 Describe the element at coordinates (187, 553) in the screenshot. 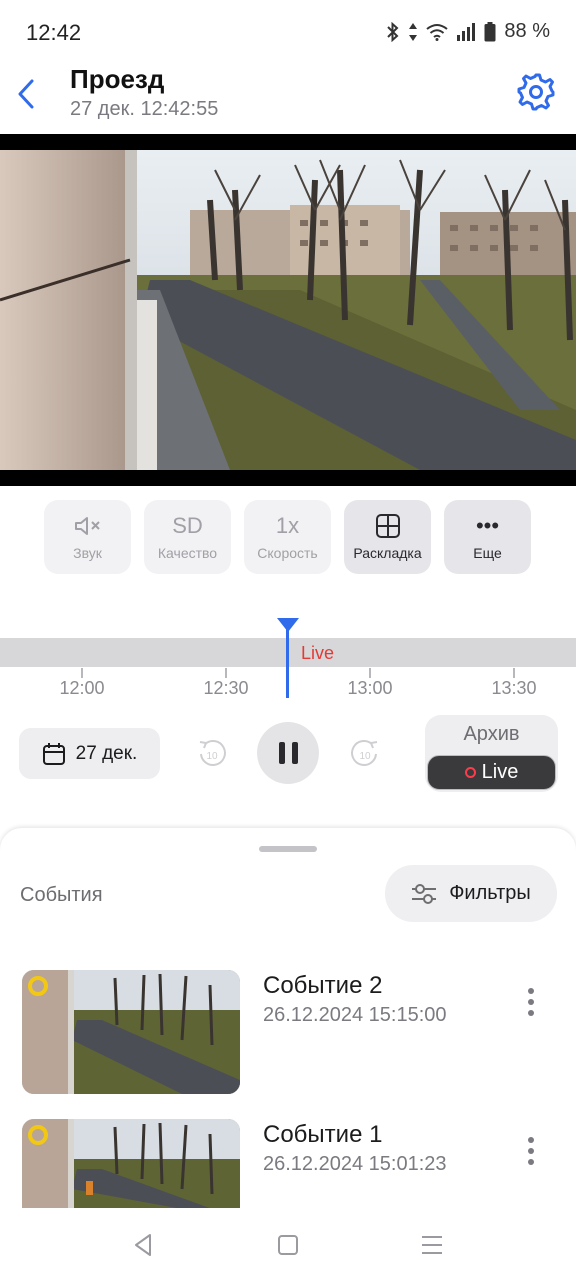

I see `quality-label: Качество` at that location.